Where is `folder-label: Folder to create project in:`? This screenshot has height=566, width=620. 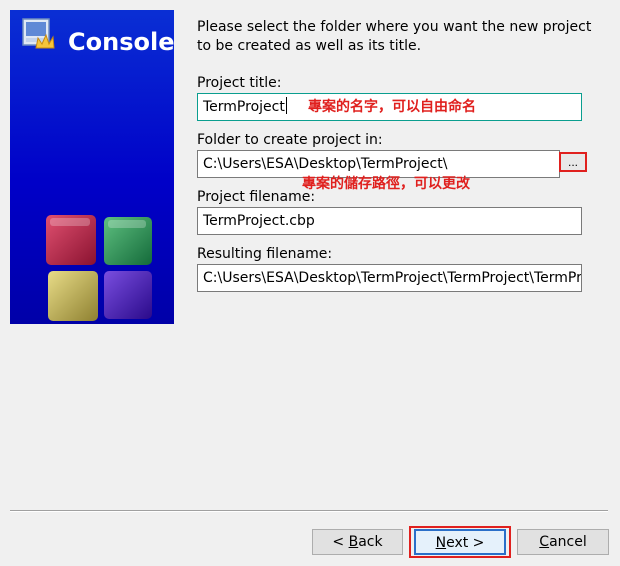 folder-label: Folder to create project in: is located at coordinates (290, 140).